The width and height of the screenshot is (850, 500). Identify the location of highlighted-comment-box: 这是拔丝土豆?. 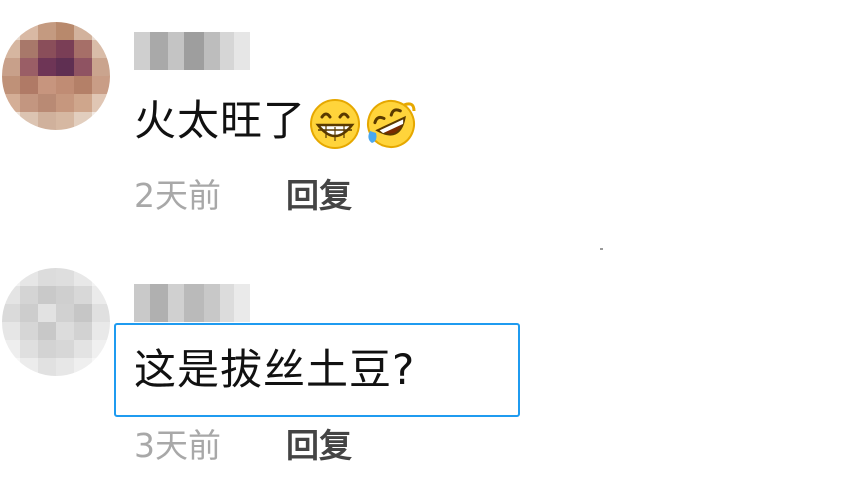
(317, 370).